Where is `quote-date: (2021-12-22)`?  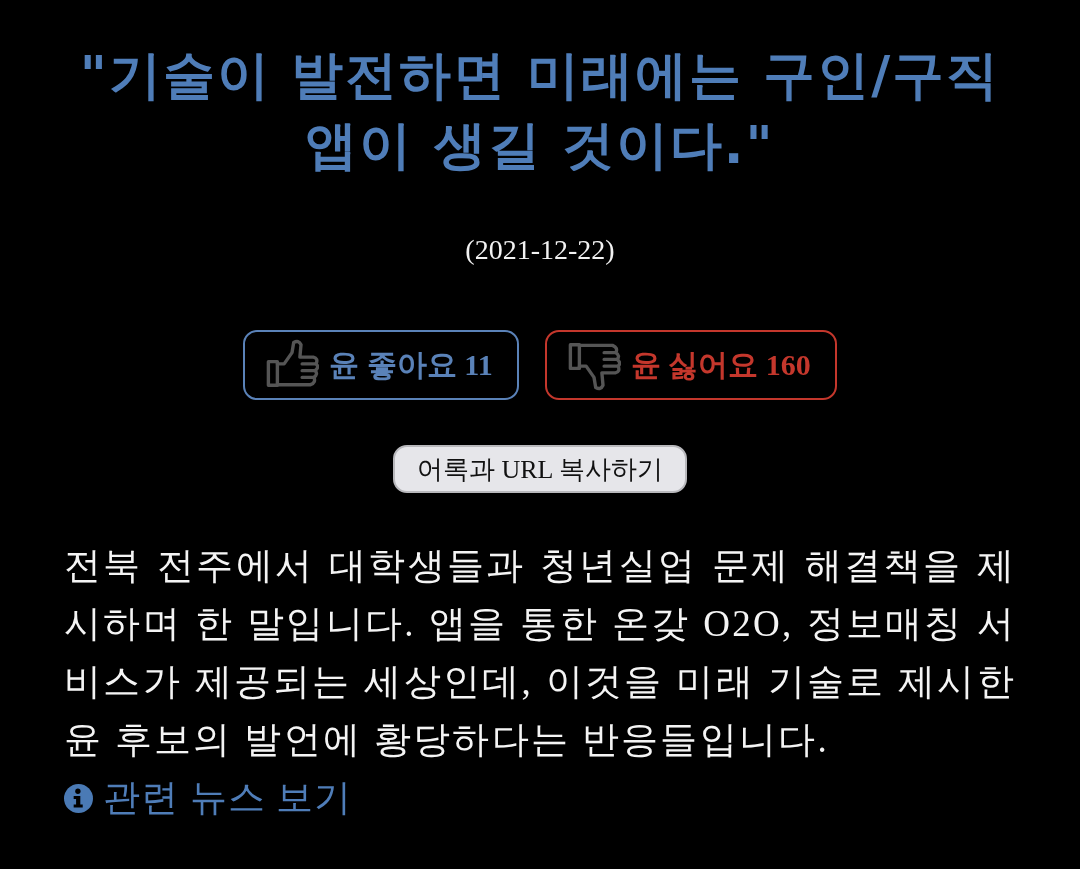
quote-date: (2021-12-22) is located at coordinates (540, 250).